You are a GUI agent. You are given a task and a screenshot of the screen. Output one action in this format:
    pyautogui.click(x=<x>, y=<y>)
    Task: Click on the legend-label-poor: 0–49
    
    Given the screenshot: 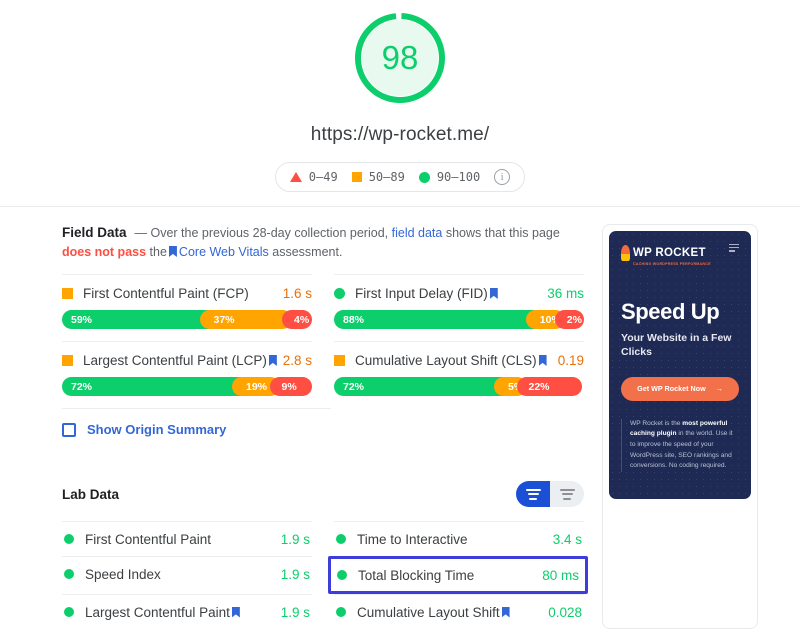 What is the action you would take?
    pyautogui.click(x=323, y=177)
    